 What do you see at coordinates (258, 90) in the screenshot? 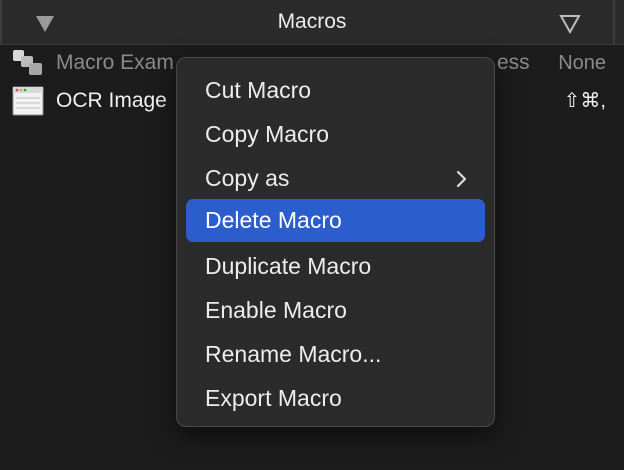
I see `menu-item-label: Cut Macro` at bounding box center [258, 90].